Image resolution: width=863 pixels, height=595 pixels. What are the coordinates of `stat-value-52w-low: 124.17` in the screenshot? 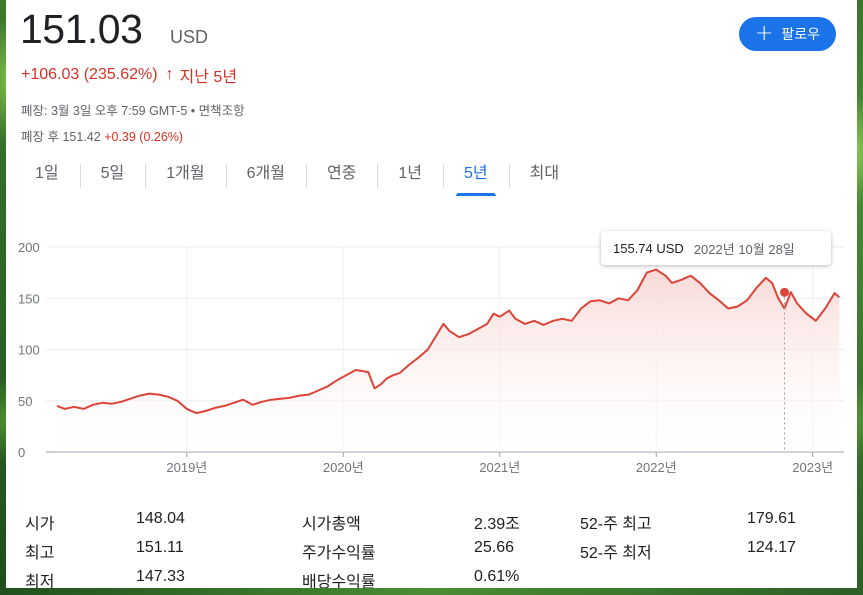 It's located at (771, 547).